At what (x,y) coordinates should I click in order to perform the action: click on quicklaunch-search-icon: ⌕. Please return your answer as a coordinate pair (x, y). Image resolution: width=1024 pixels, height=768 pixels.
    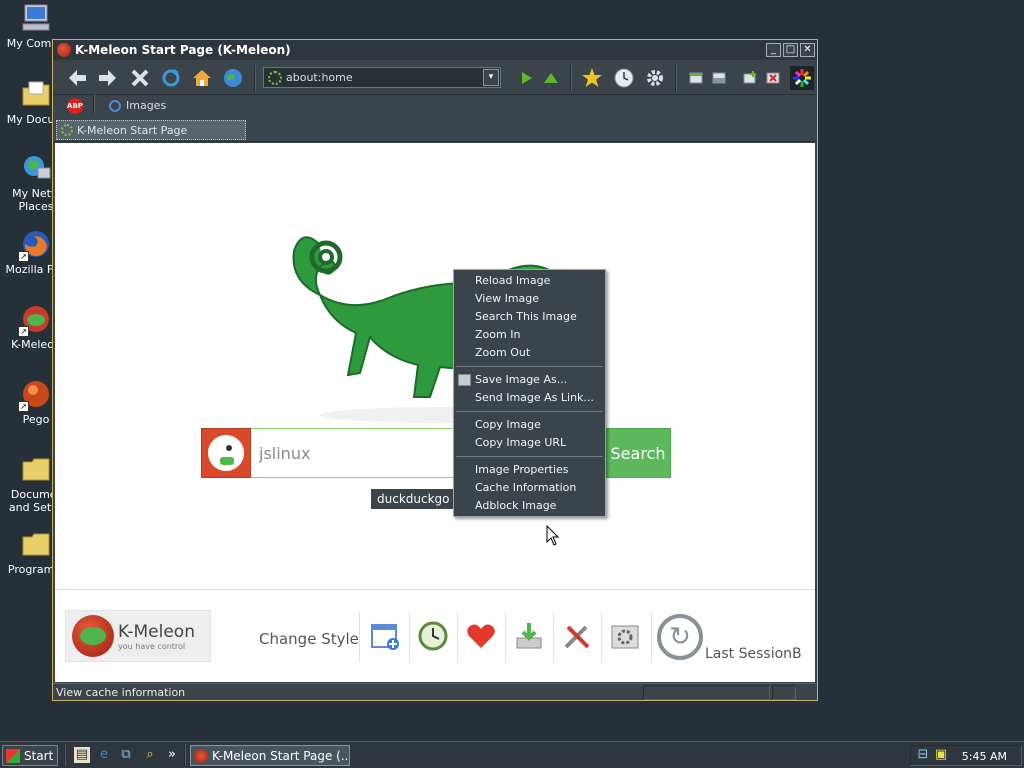
    Looking at the image, I should click on (150, 755).